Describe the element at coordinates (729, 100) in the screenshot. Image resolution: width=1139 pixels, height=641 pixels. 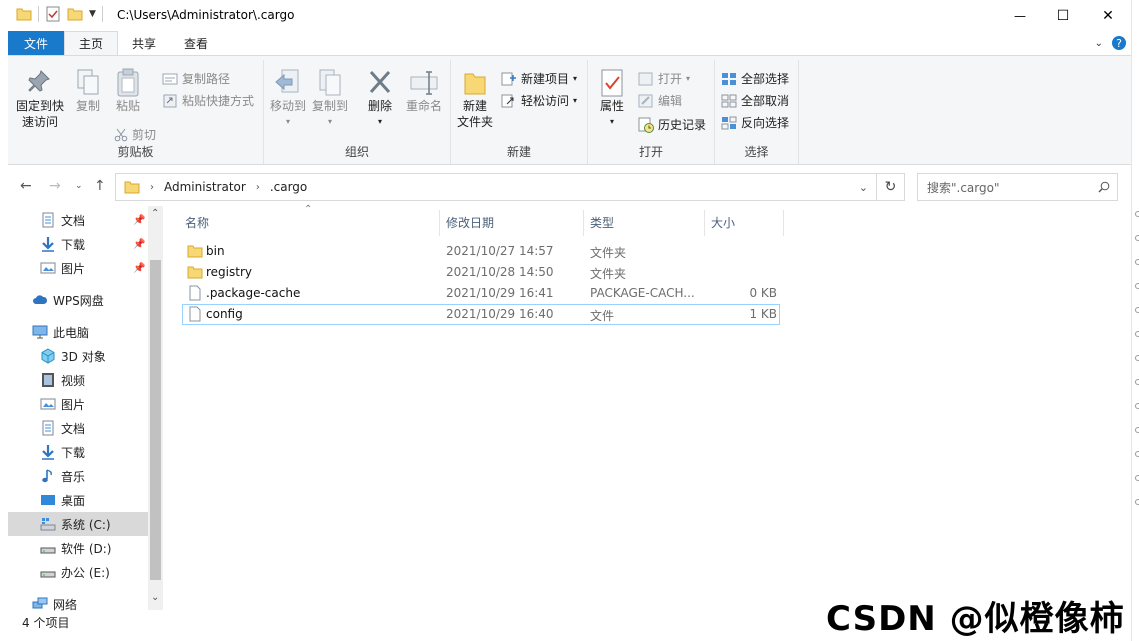
I see `select-none-icon` at that location.